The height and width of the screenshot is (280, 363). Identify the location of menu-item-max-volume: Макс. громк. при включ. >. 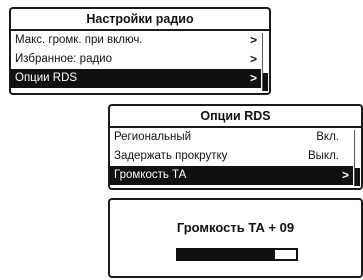
(136, 40).